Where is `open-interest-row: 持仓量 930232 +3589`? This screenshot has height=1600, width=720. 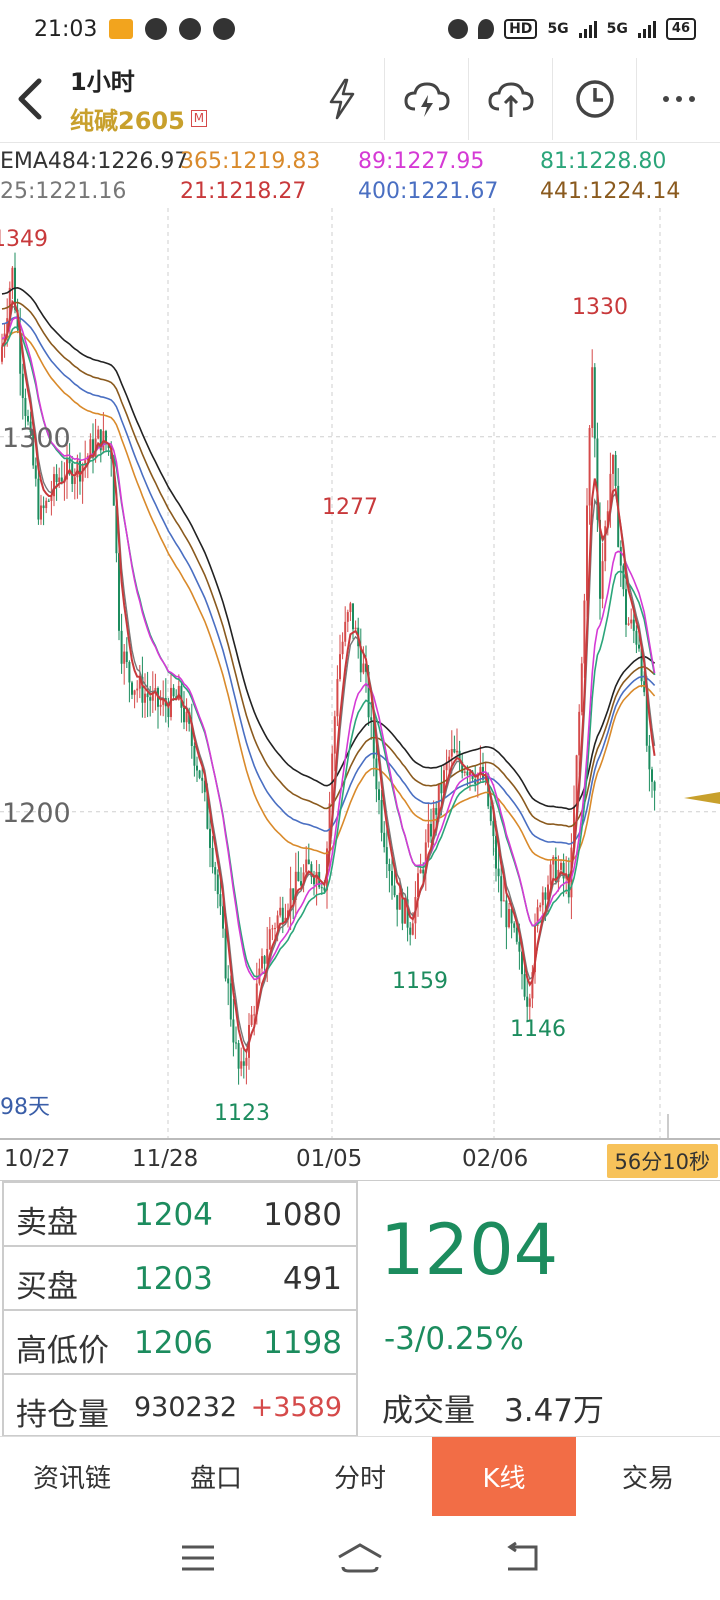
open-interest-row: 持仓量 930232 +3589 is located at coordinates (180, 1407).